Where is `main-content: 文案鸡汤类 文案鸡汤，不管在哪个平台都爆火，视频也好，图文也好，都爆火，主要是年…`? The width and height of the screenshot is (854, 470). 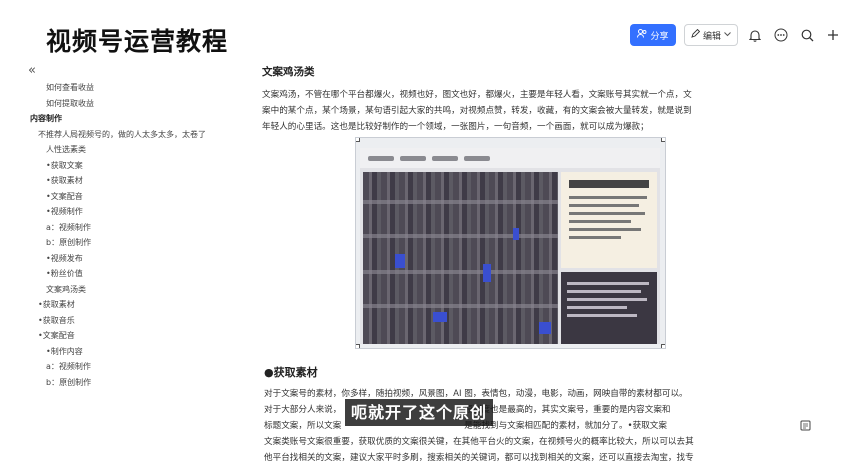
main-content: 文案鸡汤类 文案鸡汤，不管在哪个平台都爆火，视频也好，图文也好，都爆火，主要是年… is located at coordinates (505, 99).